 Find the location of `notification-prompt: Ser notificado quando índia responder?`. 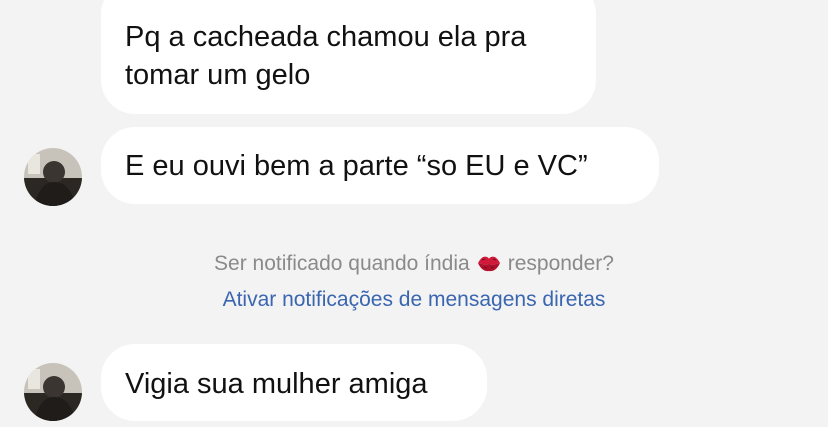

notification-prompt: Ser notificado quando índia responder? is located at coordinates (414, 266).